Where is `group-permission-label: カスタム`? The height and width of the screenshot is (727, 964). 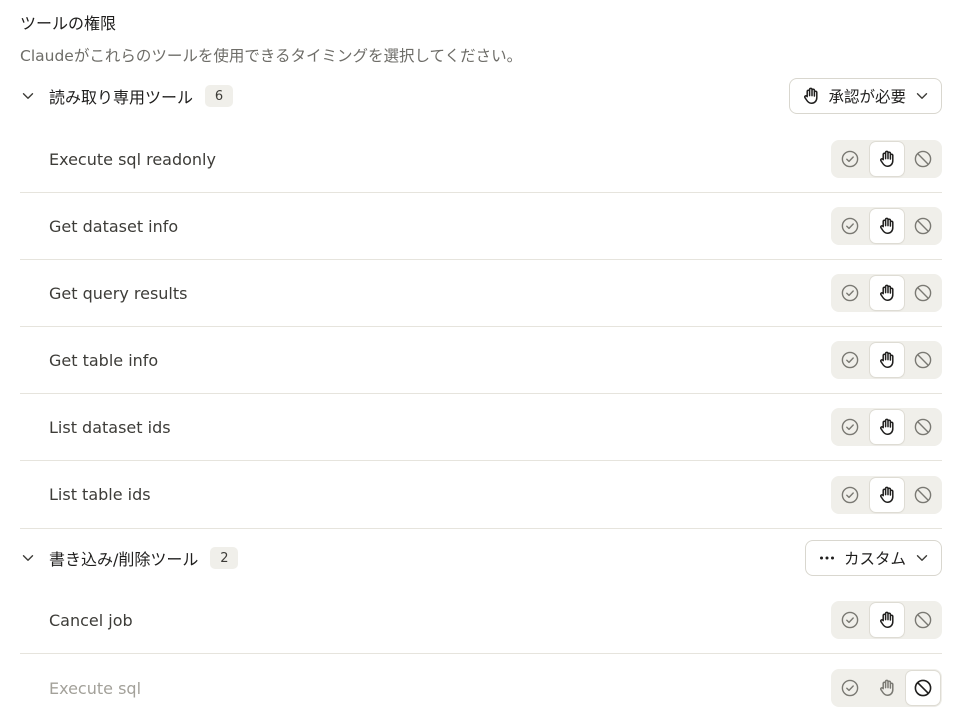
group-permission-label: カスタム is located at coordinates (874, 559).